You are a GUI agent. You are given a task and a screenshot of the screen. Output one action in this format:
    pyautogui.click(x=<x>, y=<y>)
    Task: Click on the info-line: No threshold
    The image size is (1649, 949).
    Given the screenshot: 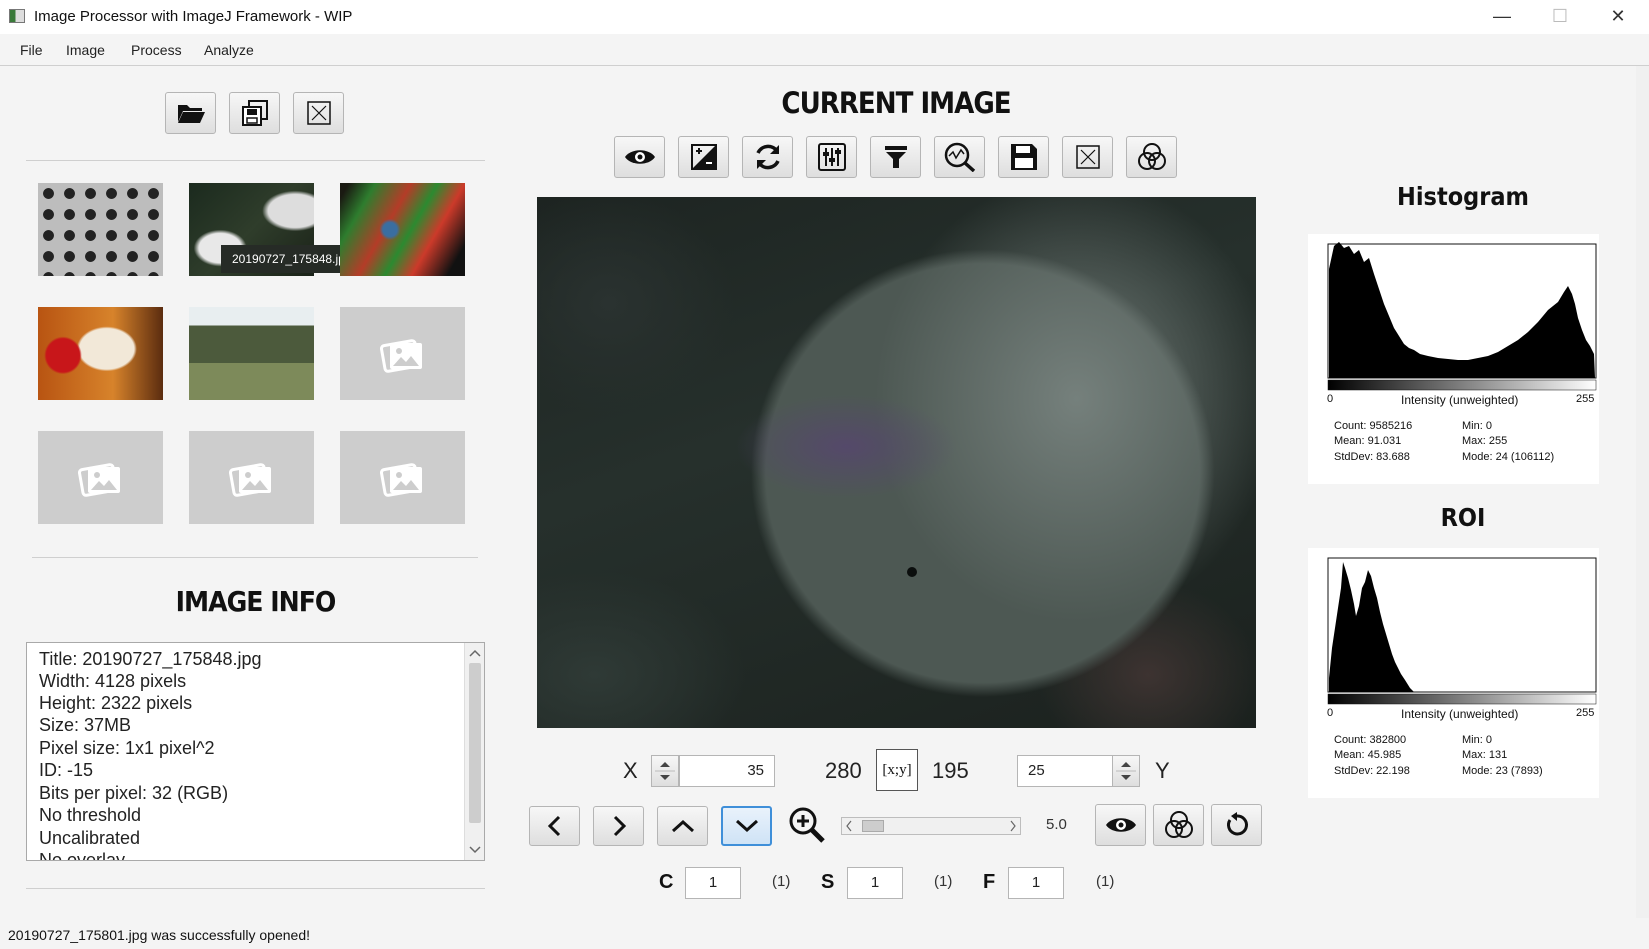 What is the action you would take?
    pyautogui.click(x=90, y=815)
    